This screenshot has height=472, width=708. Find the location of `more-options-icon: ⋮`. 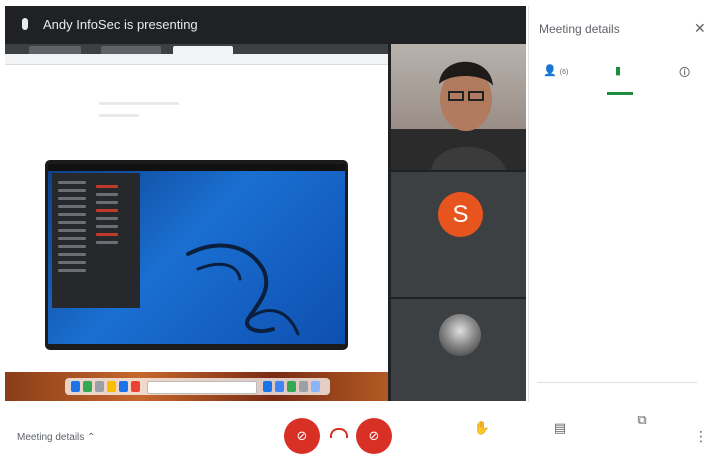

more-options-icon: ⋮ is located at coordinates (701, 436).